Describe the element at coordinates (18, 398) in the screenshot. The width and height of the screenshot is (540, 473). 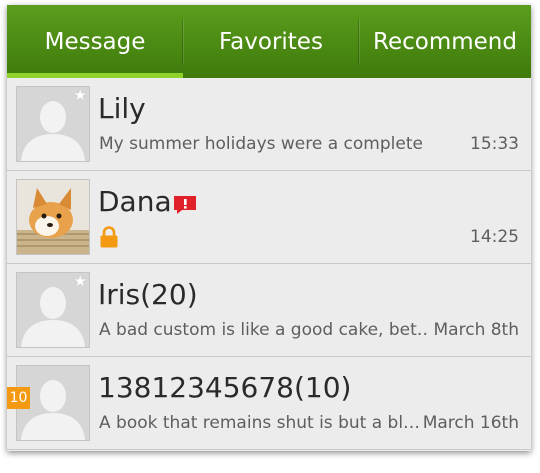
I see `unread-count-badge: 10` at that location.